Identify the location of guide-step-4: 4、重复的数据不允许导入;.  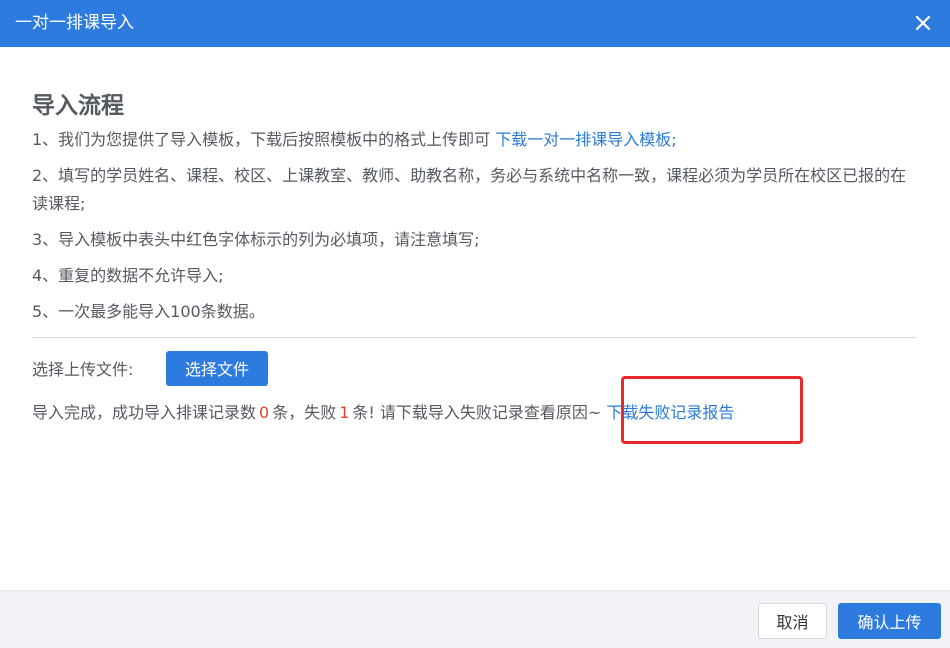
(128, 275).